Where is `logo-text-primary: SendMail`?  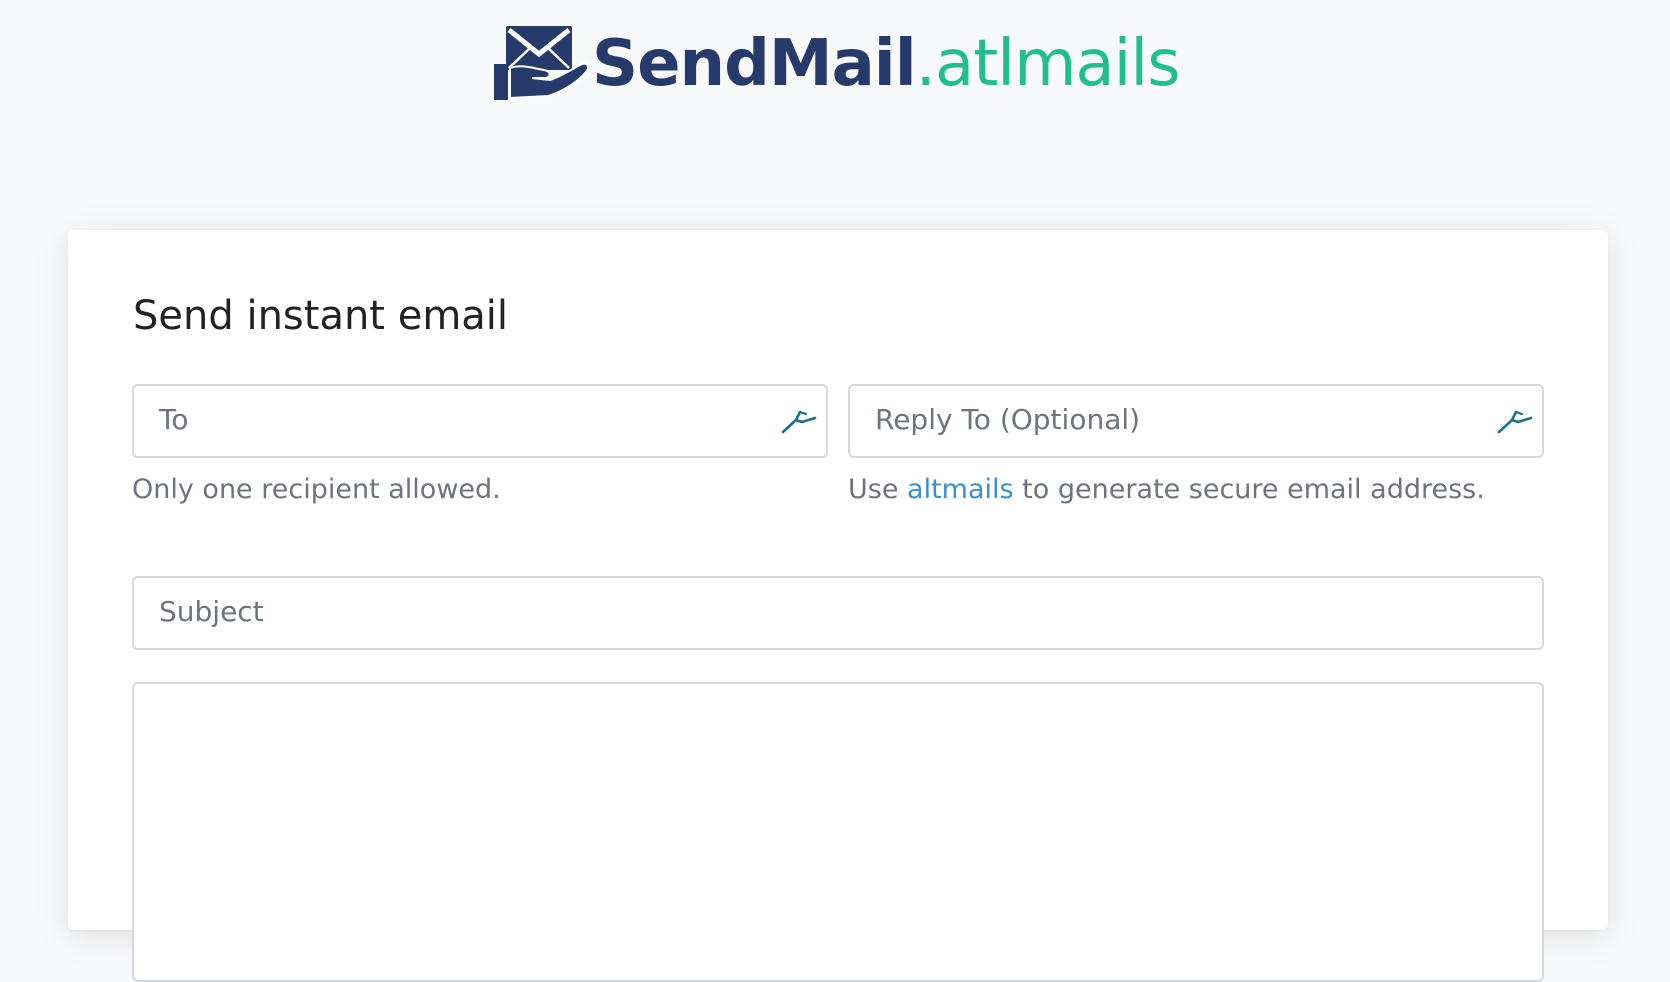
logo-text-primary: SendMail is located at coordinates (754, 64).